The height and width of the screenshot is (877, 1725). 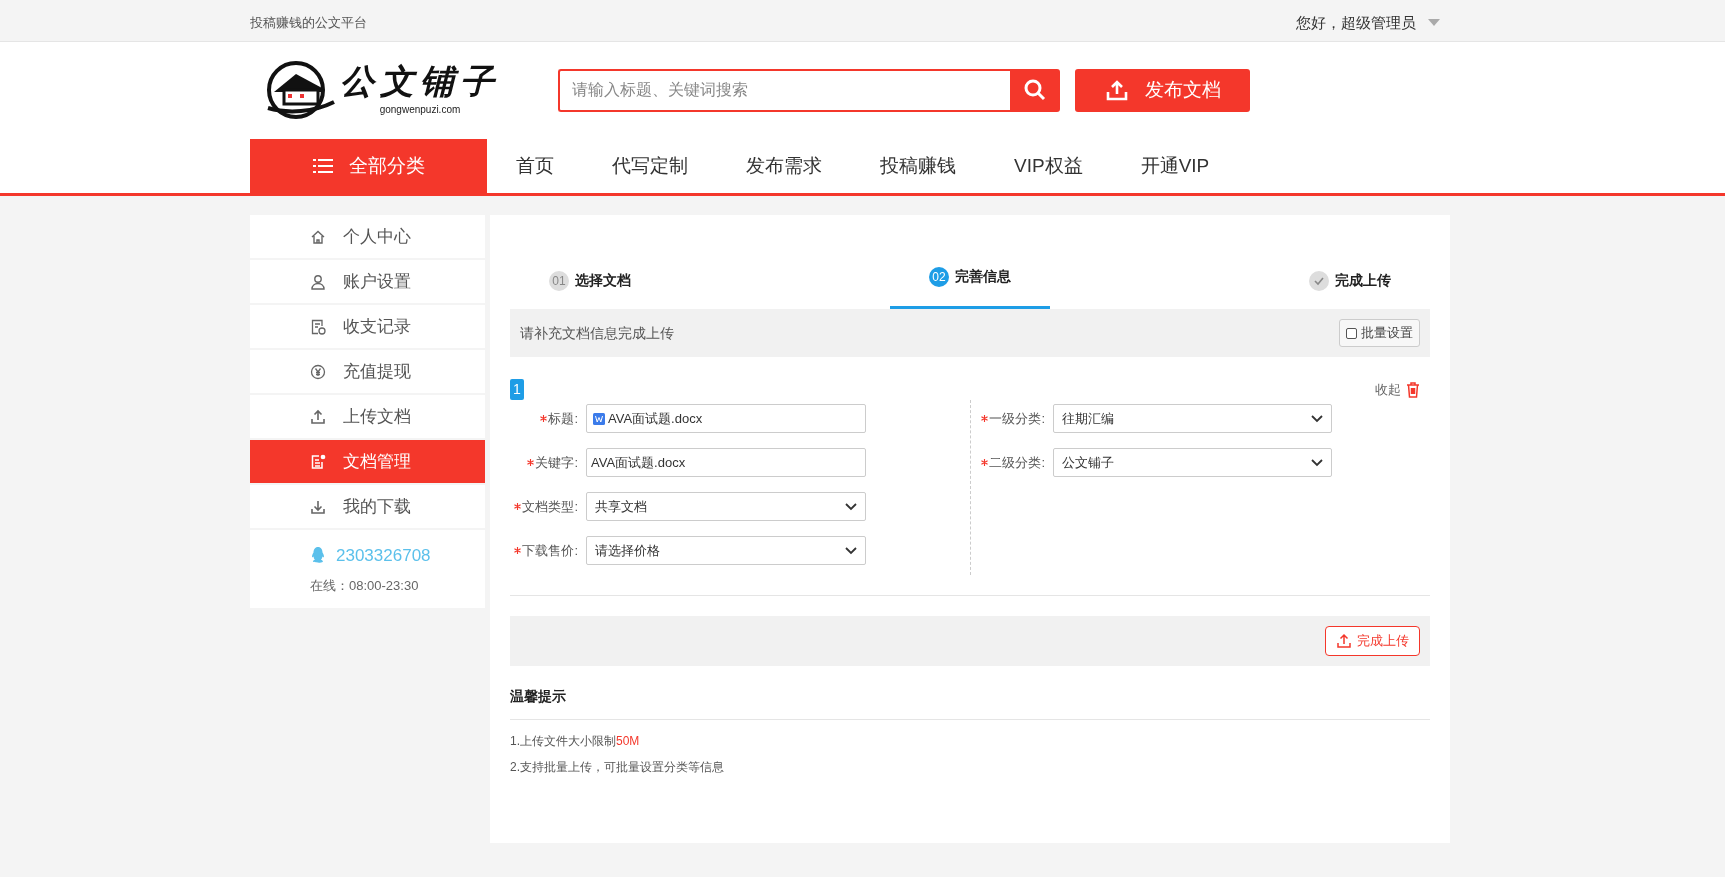 I want to click on trash-icon, so click(x=1413, y=389).